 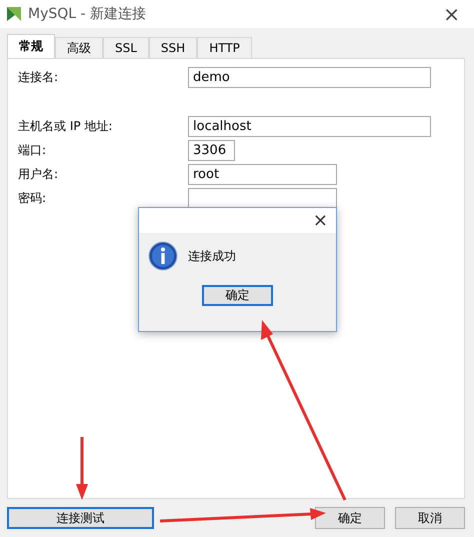 What do you see at coordinates (31, 46) in the screenshot?
I see `tab: 常规` at bounding box center [31, 46].